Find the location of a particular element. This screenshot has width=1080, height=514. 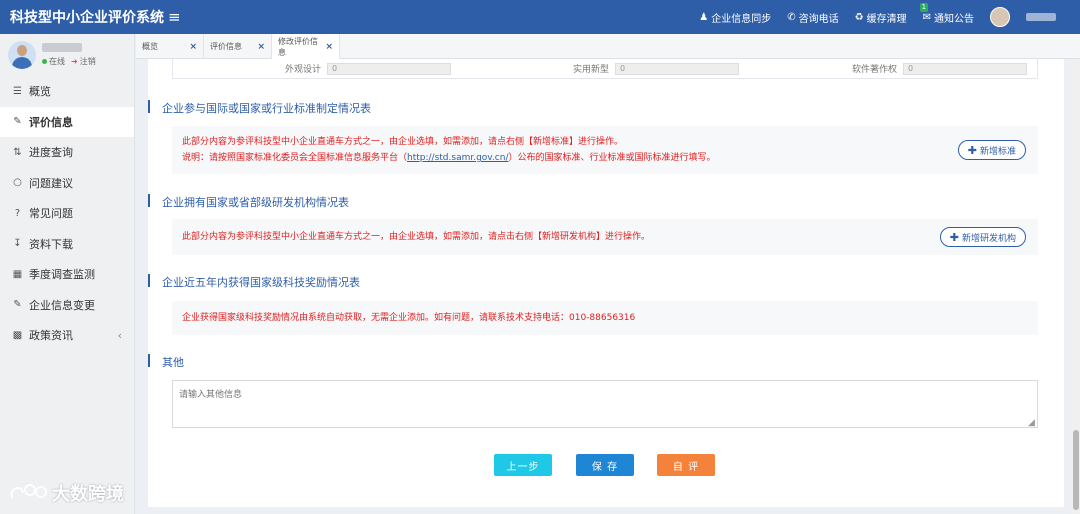

menu-toggle-icon: ≡ is located at coordinates (174, 17).